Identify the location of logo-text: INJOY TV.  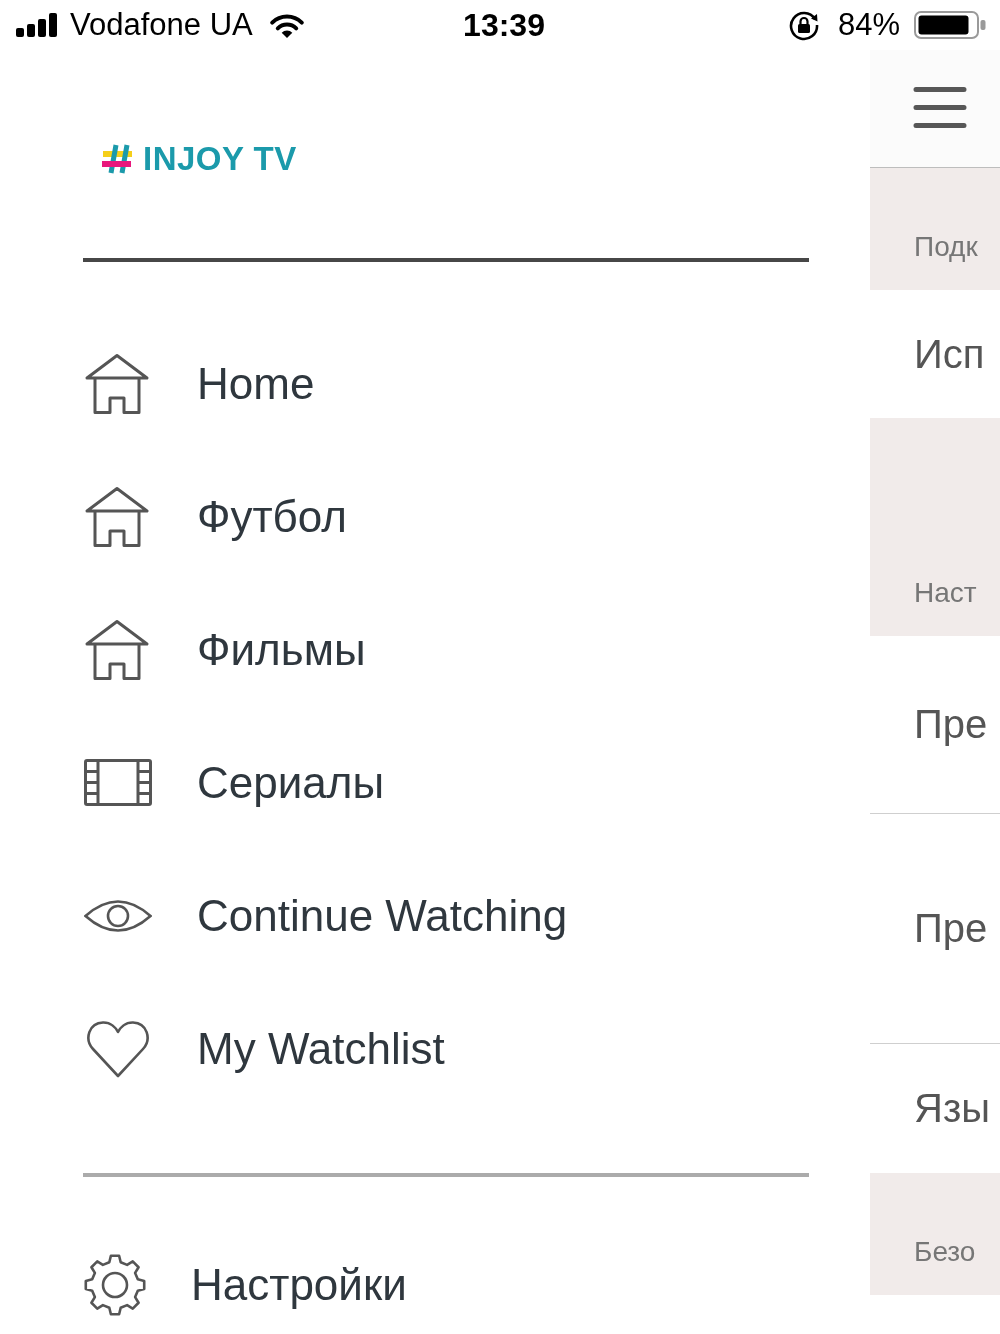
(220, 159).